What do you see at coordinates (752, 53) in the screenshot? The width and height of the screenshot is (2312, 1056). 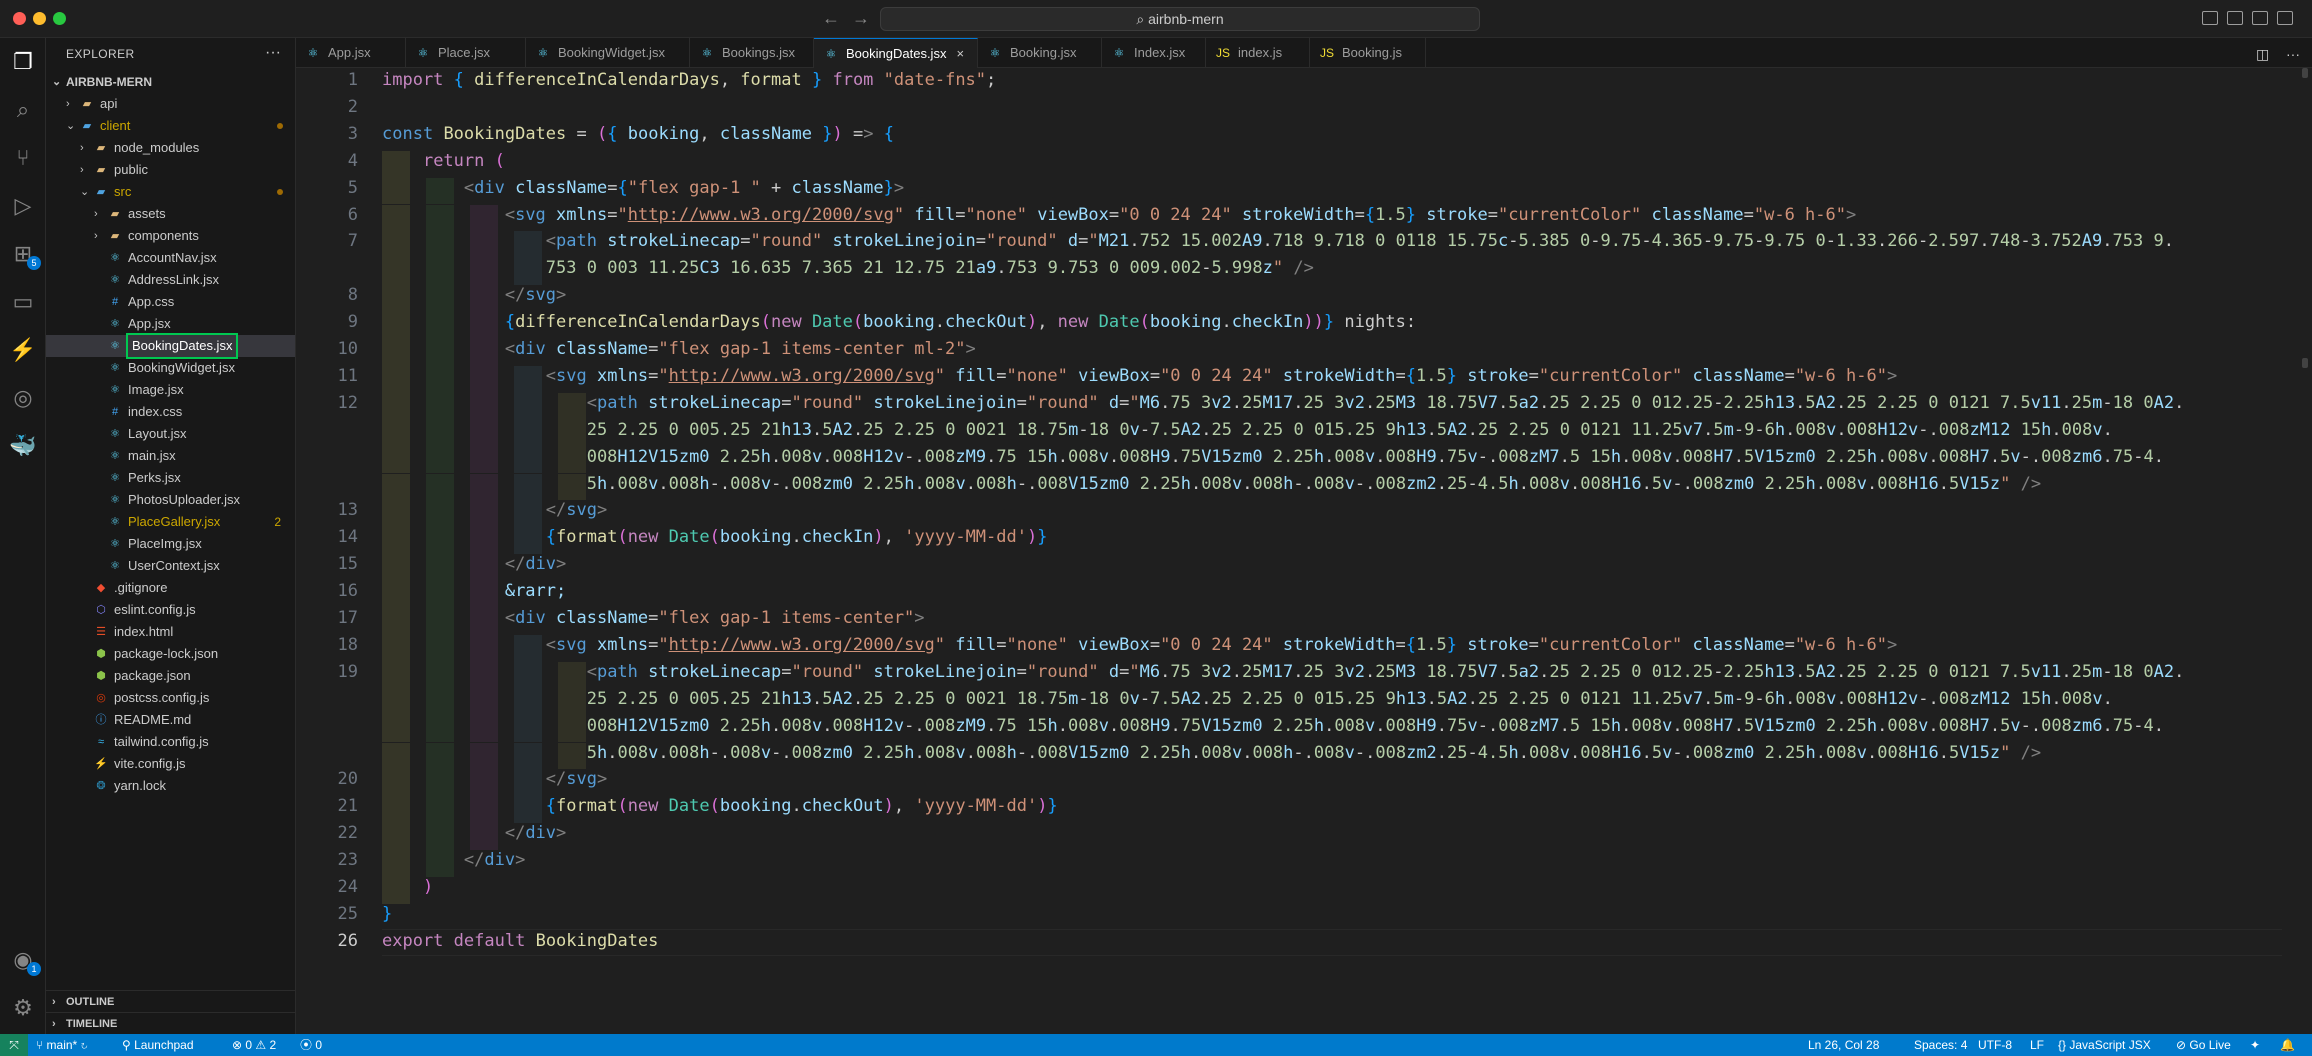 I see `tab-bookings-jsx: ⚛ Bookings.jsx` at bounding box center [752, 53].